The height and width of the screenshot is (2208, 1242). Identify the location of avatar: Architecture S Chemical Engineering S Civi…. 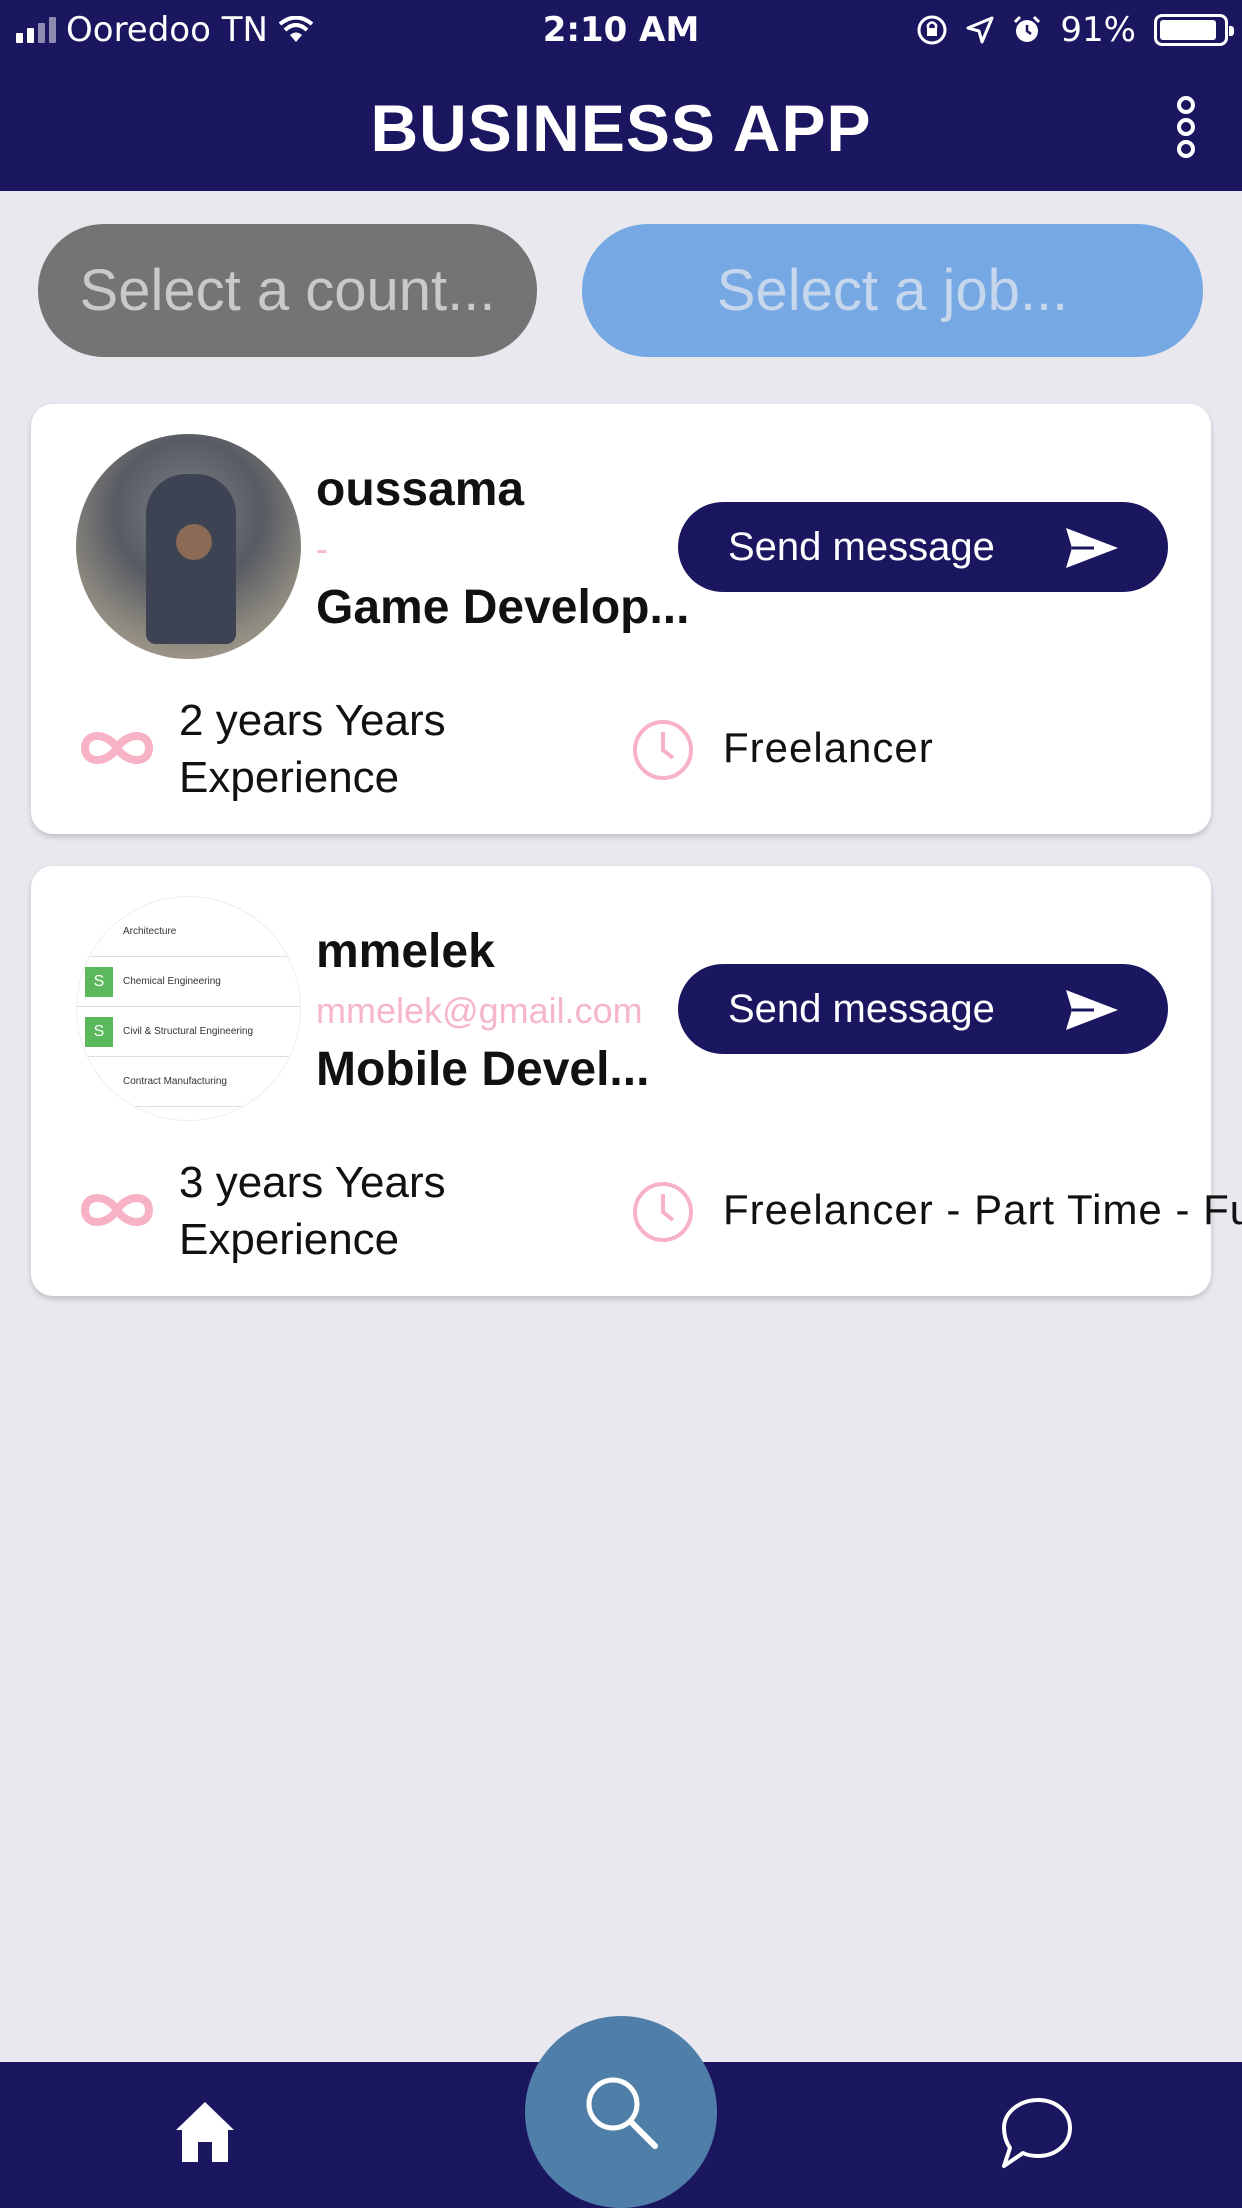
(188, 1008).